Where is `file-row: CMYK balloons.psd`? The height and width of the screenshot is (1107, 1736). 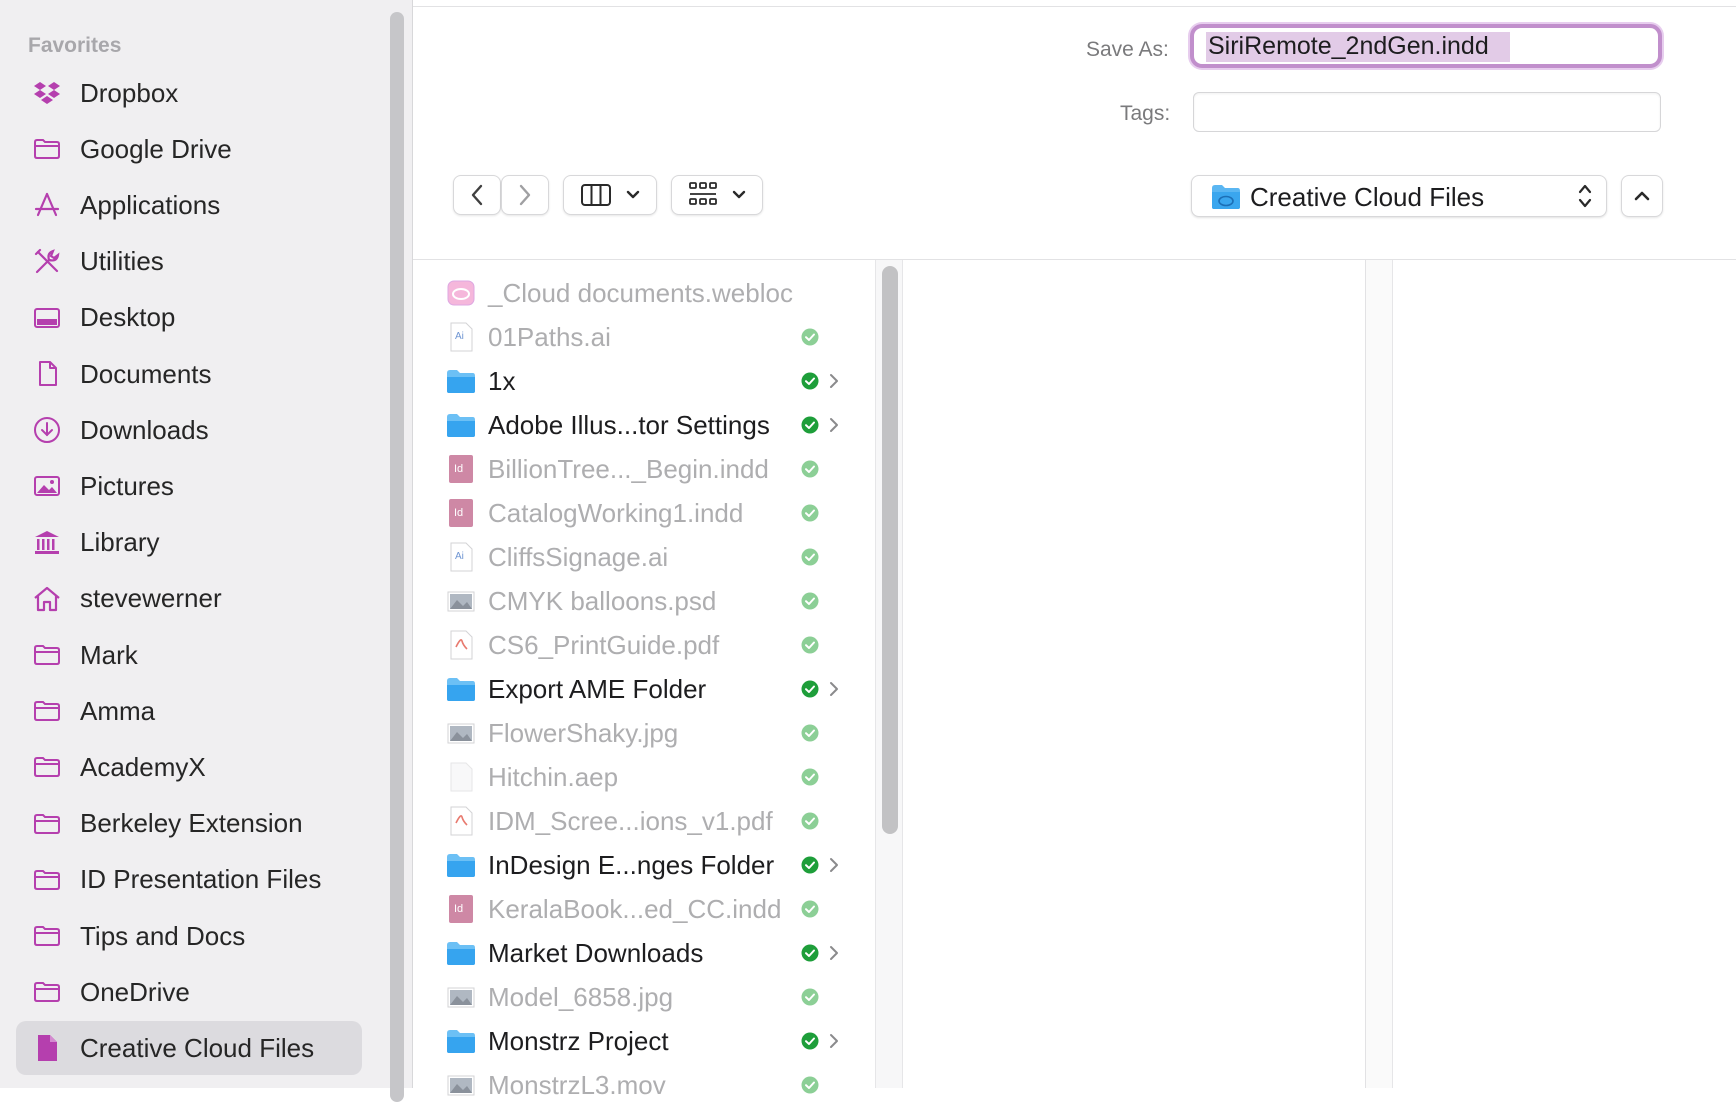 file-row: CMYK balloons.psd is located at coordinates (648, 601).